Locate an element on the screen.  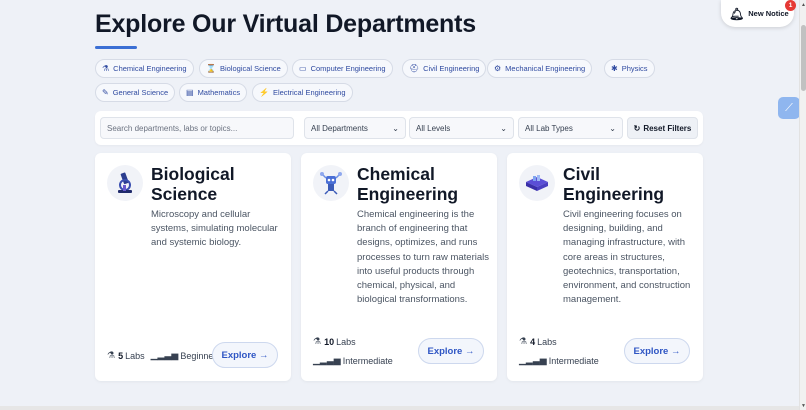
floating-action-button: ⟋ is located at coordinates (789, 108).